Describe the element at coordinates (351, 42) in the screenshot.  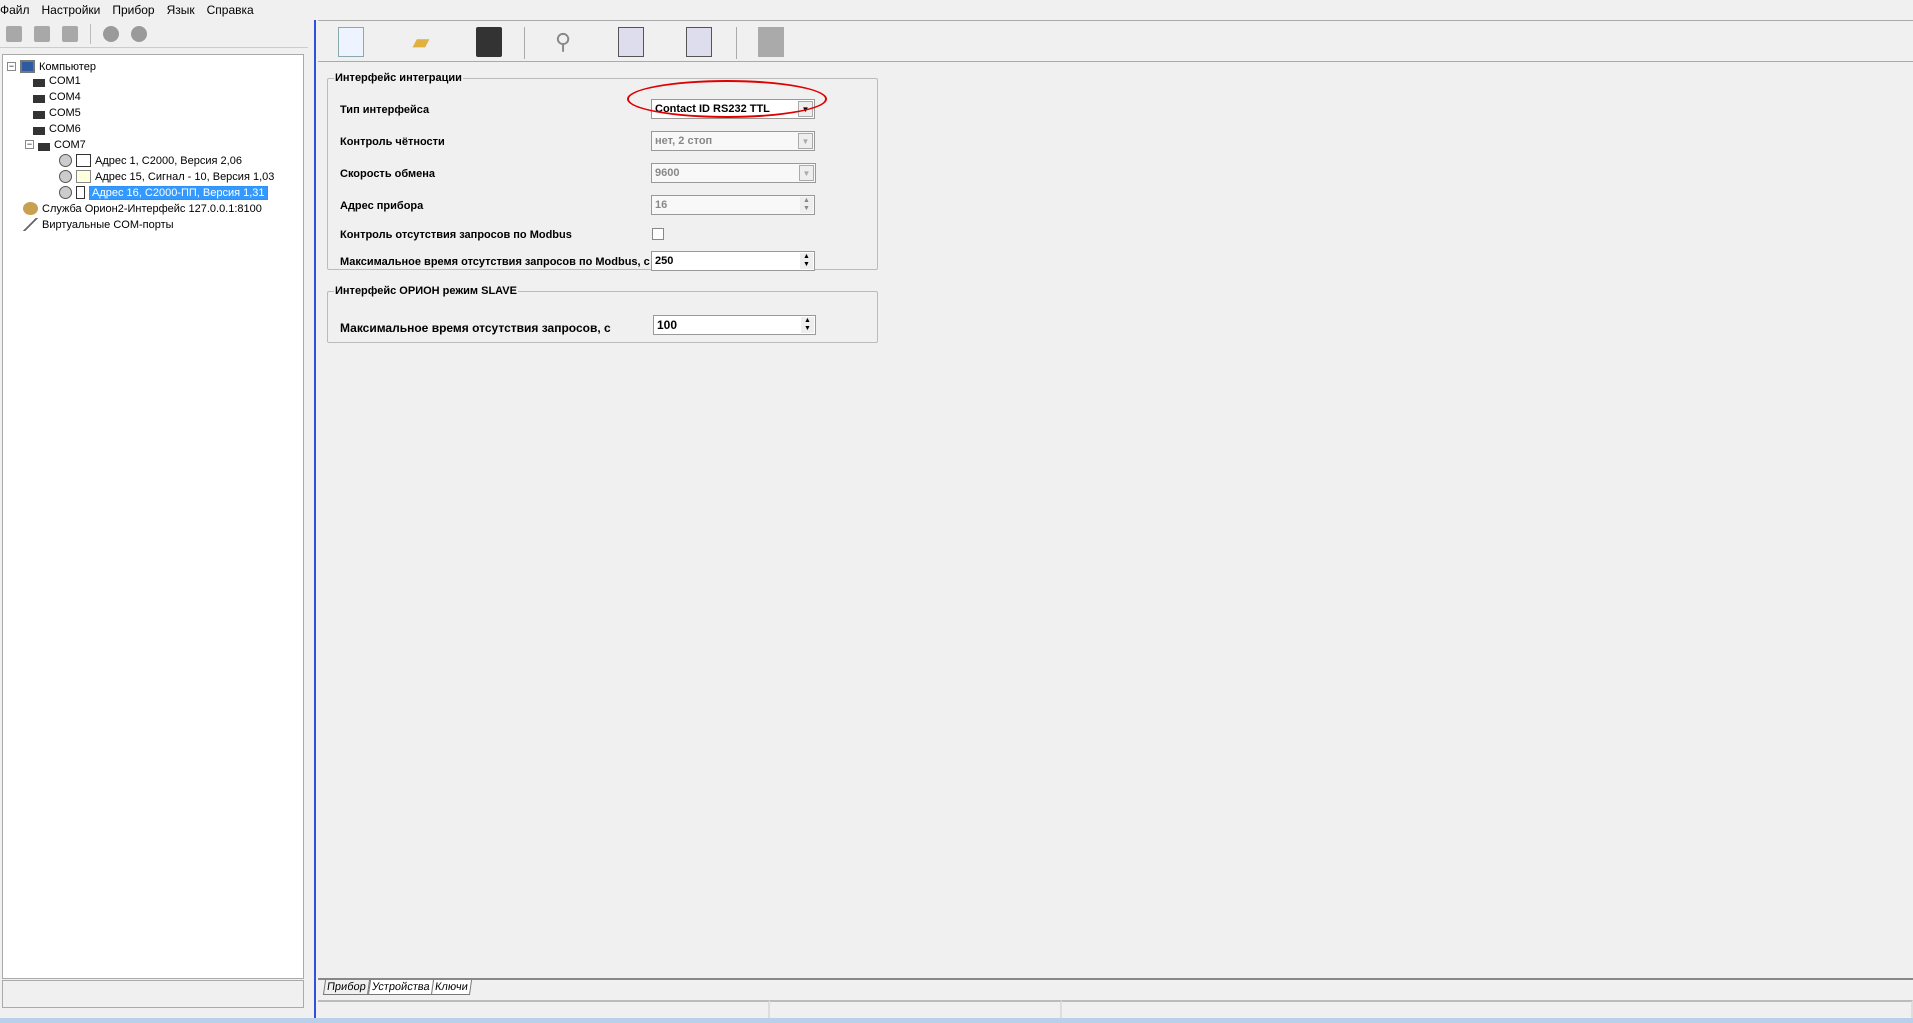
I see `new-file-icon` at that location.